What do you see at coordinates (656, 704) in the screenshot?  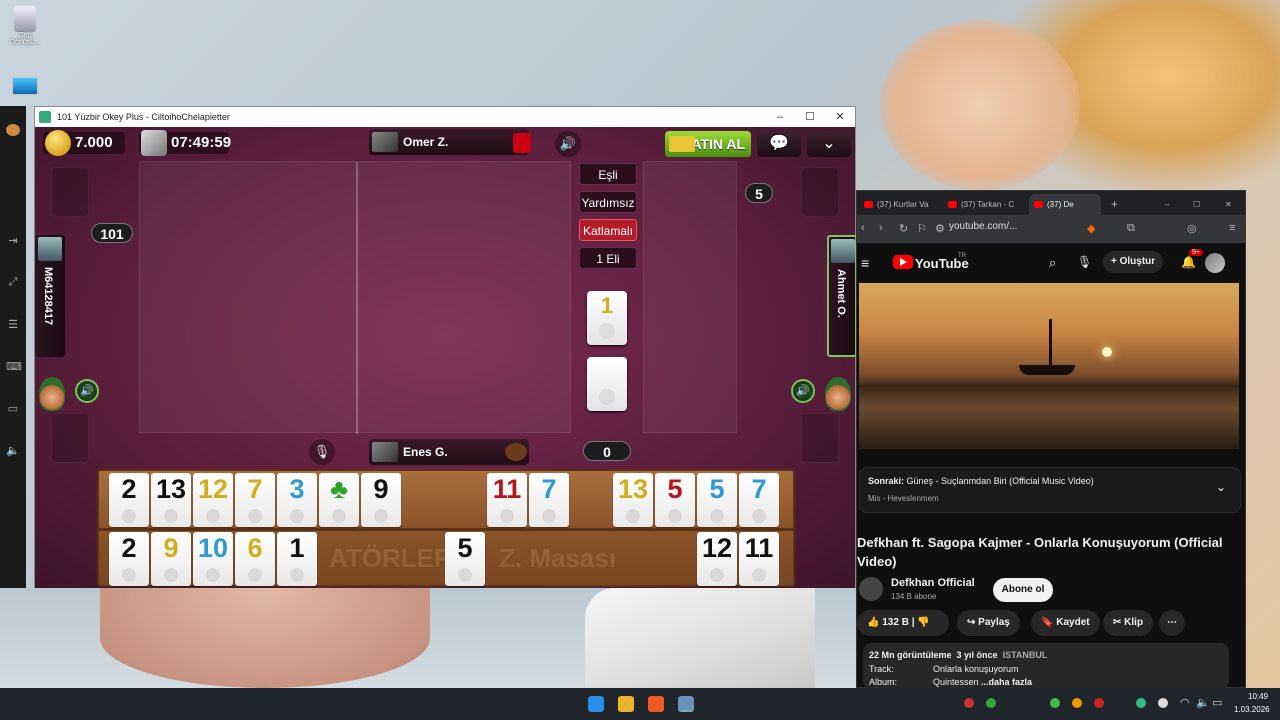 I see `brave-icon` at bounding box center [656, 704].